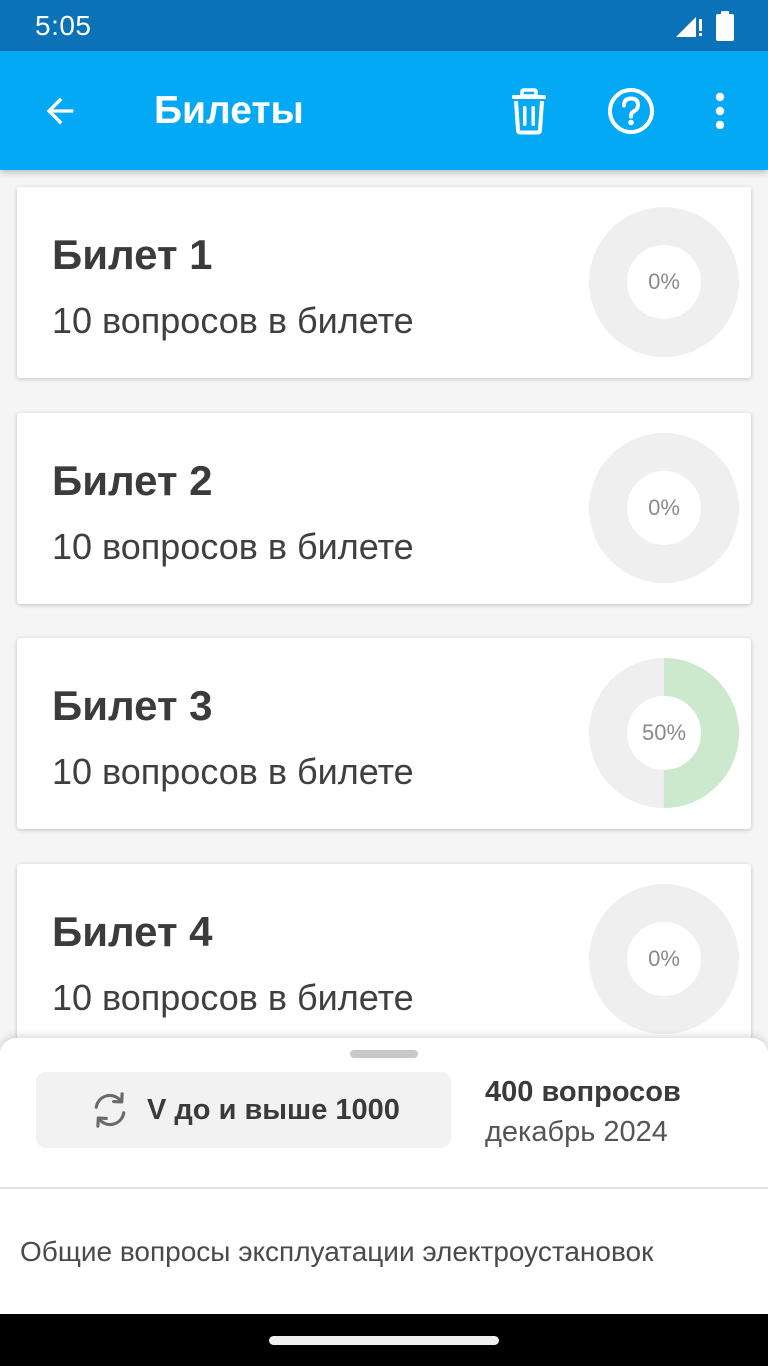  Describe the element at coordinates (384, 959) in the screenshot. I see `ticket-card-4: Билет 4 10 вопросов в билете 0%` at that location.